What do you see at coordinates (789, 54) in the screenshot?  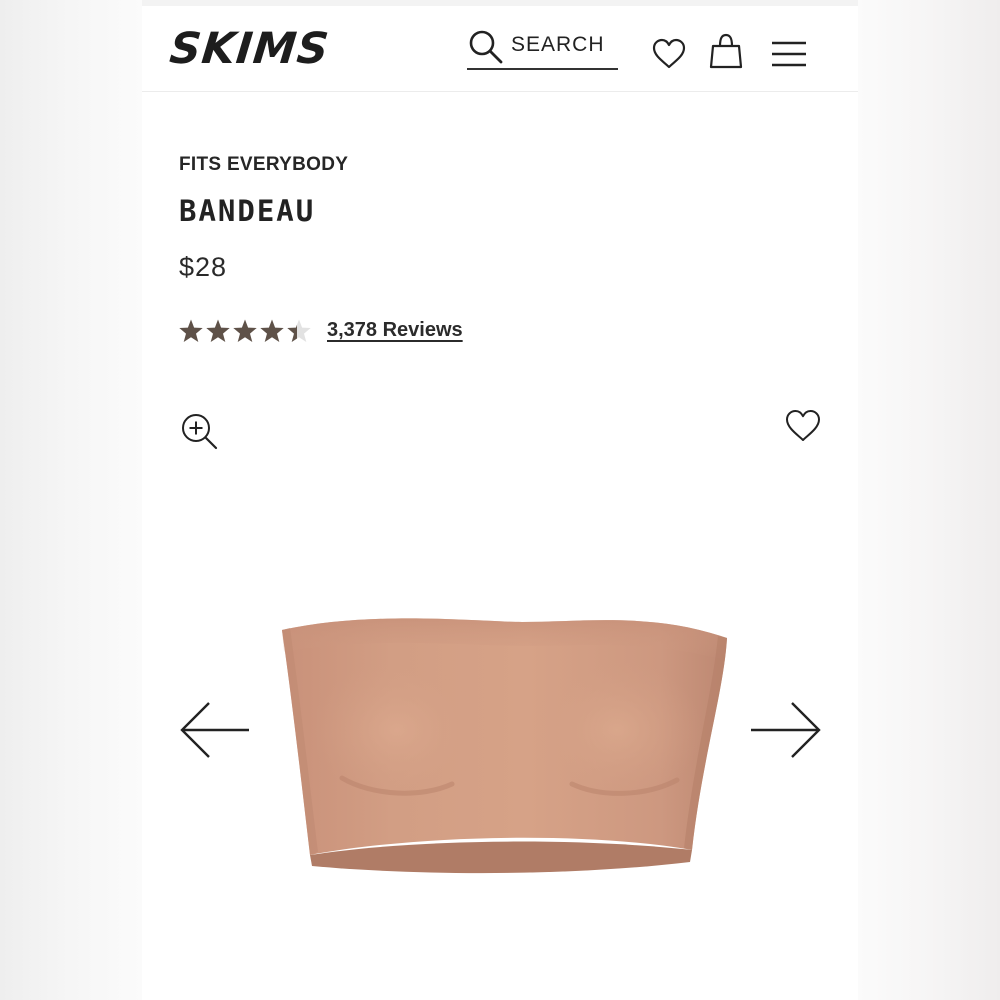 I see `menu-icon` at bounding box center [789, 54].